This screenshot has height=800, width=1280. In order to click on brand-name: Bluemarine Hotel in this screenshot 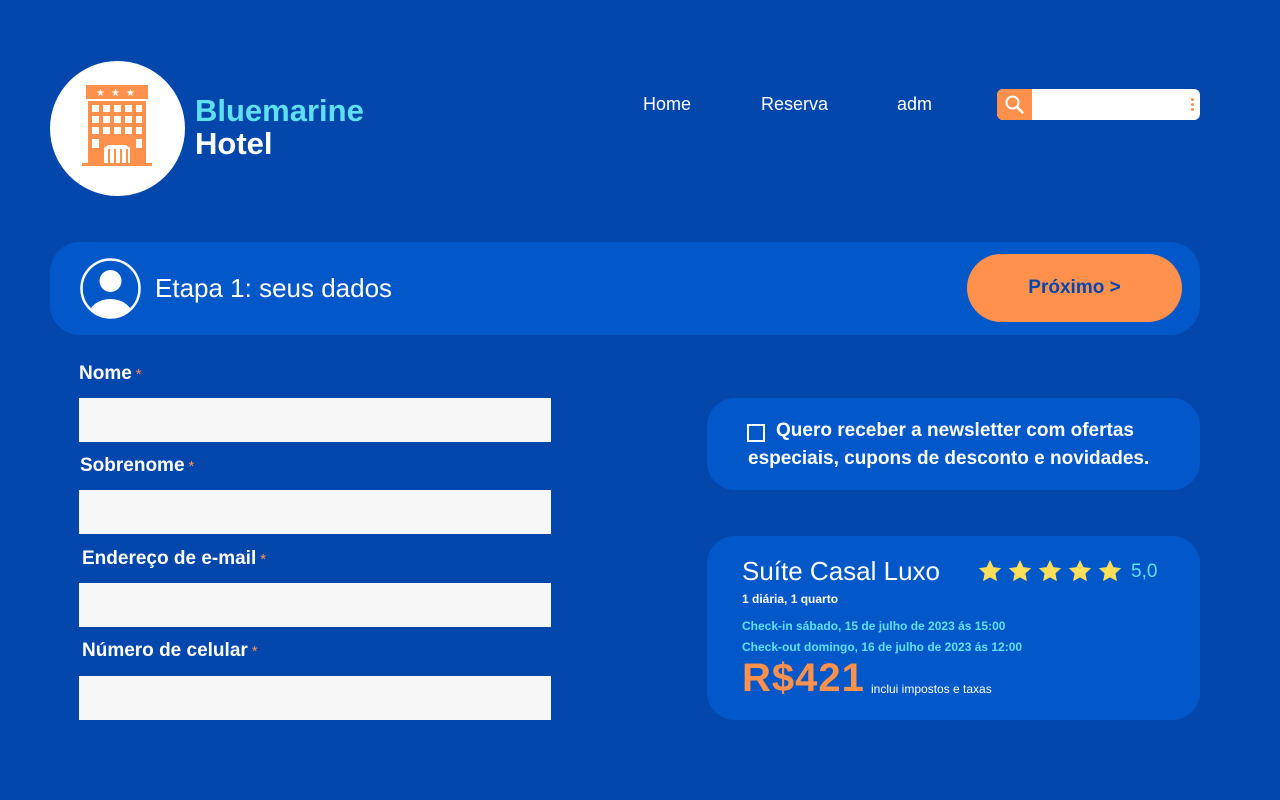, I will do `click(279, 127)`.